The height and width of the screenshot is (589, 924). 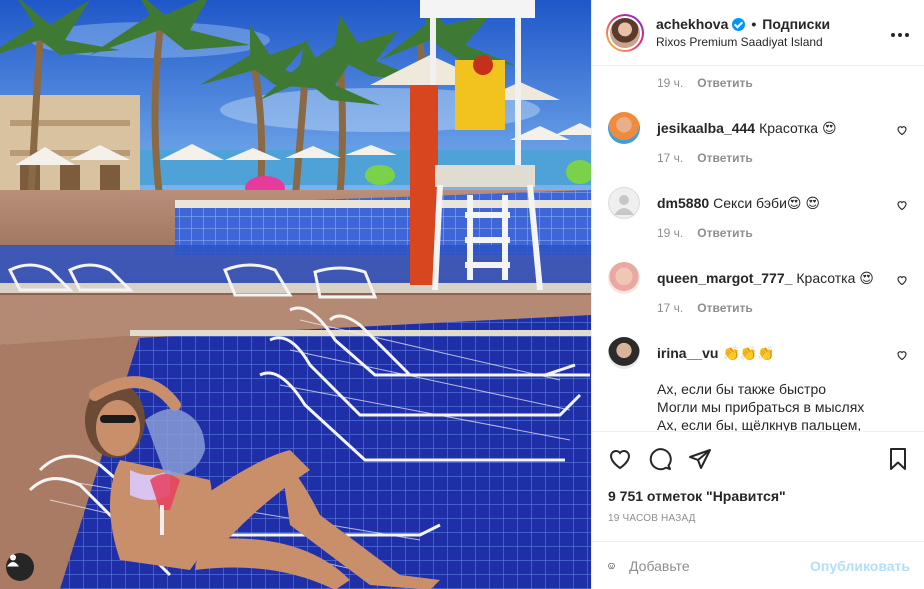 What do you see at coordinates (860, 566) in the screenshot?
I see `publish-button: Опубликовать` at bounding box center [860, 566].